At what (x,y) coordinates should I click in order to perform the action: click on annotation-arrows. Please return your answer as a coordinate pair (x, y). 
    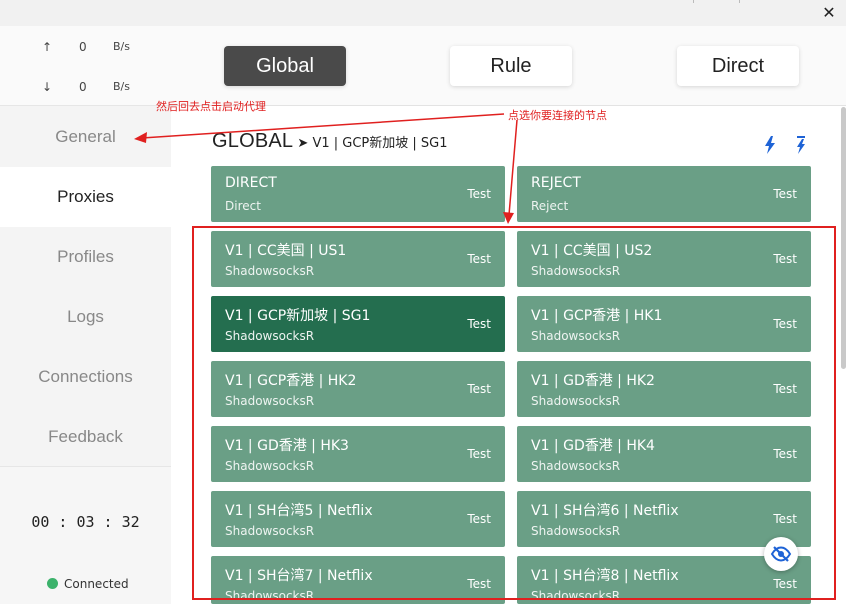
    Looking at the image, I should click on (326, 168).